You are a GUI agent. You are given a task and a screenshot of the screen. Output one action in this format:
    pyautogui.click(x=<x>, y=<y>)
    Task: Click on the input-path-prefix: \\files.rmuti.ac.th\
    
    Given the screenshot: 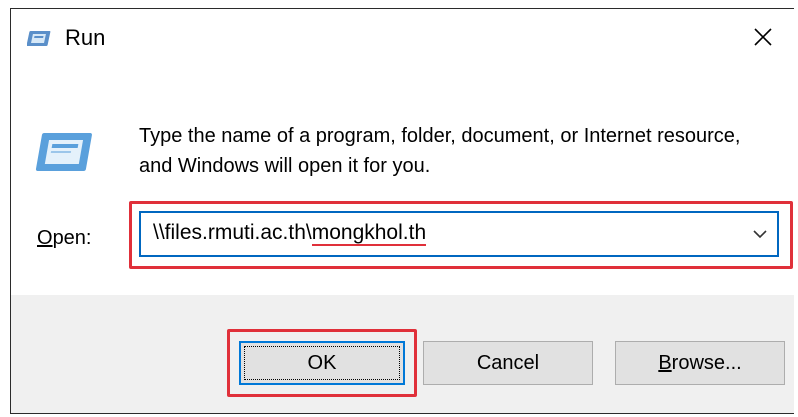 What is the action you would take?
    pyautogui.click(x=232, y=232)
    